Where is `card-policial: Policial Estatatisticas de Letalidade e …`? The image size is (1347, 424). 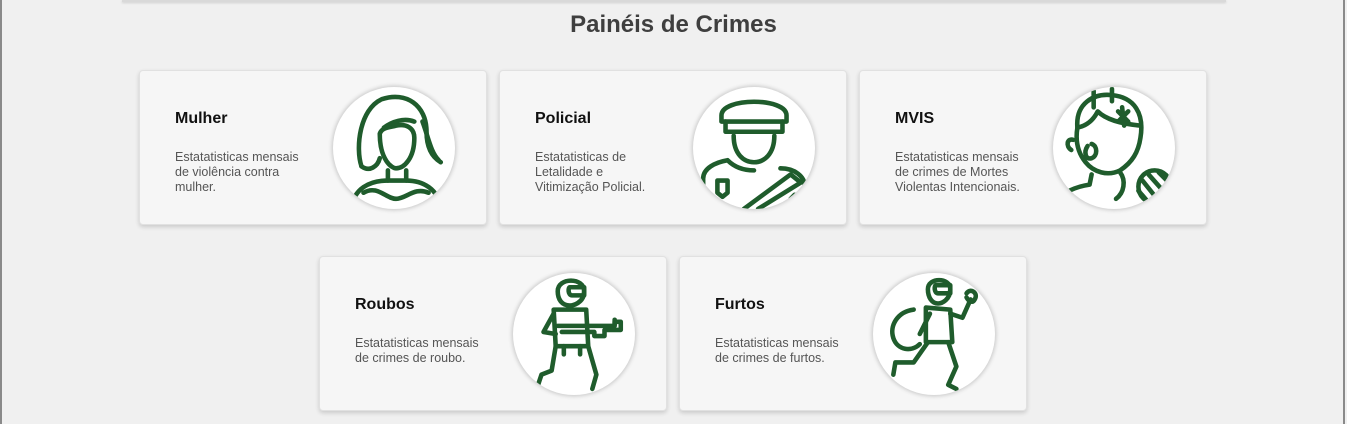
card-policial: Policial Estatatisticas de Letalidade e … is located at coordinates (673, 147).